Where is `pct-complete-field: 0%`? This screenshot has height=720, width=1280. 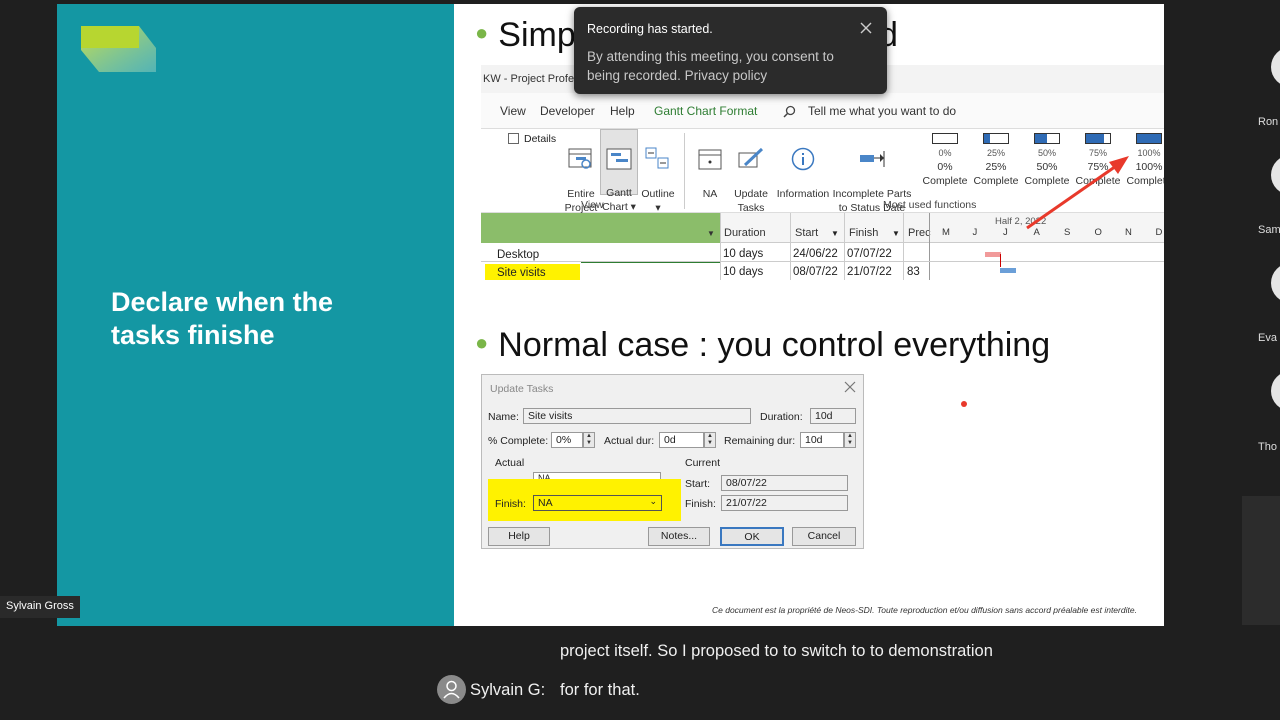
pct-complete-field: 0% is located at coordinates (567, 440).